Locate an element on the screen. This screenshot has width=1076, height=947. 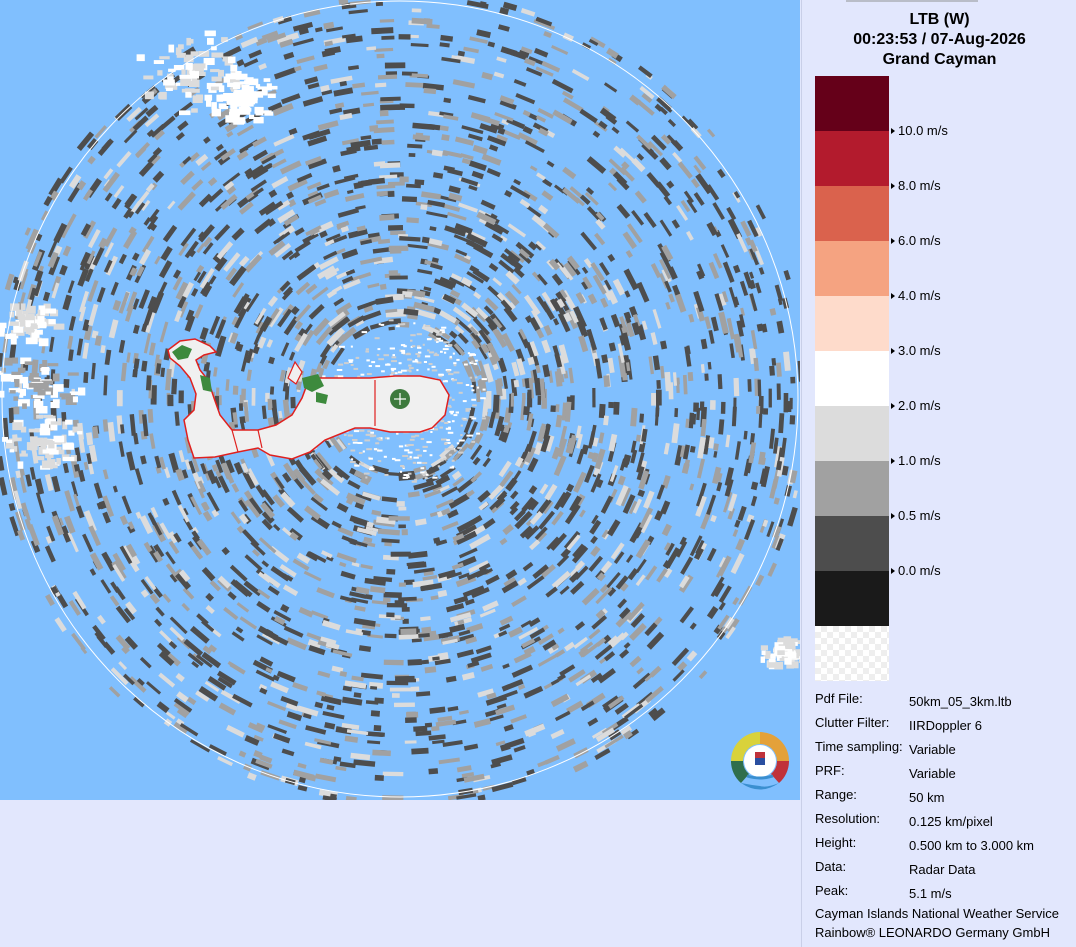
info-label: Resolution: is located at coordinates (848, 818).